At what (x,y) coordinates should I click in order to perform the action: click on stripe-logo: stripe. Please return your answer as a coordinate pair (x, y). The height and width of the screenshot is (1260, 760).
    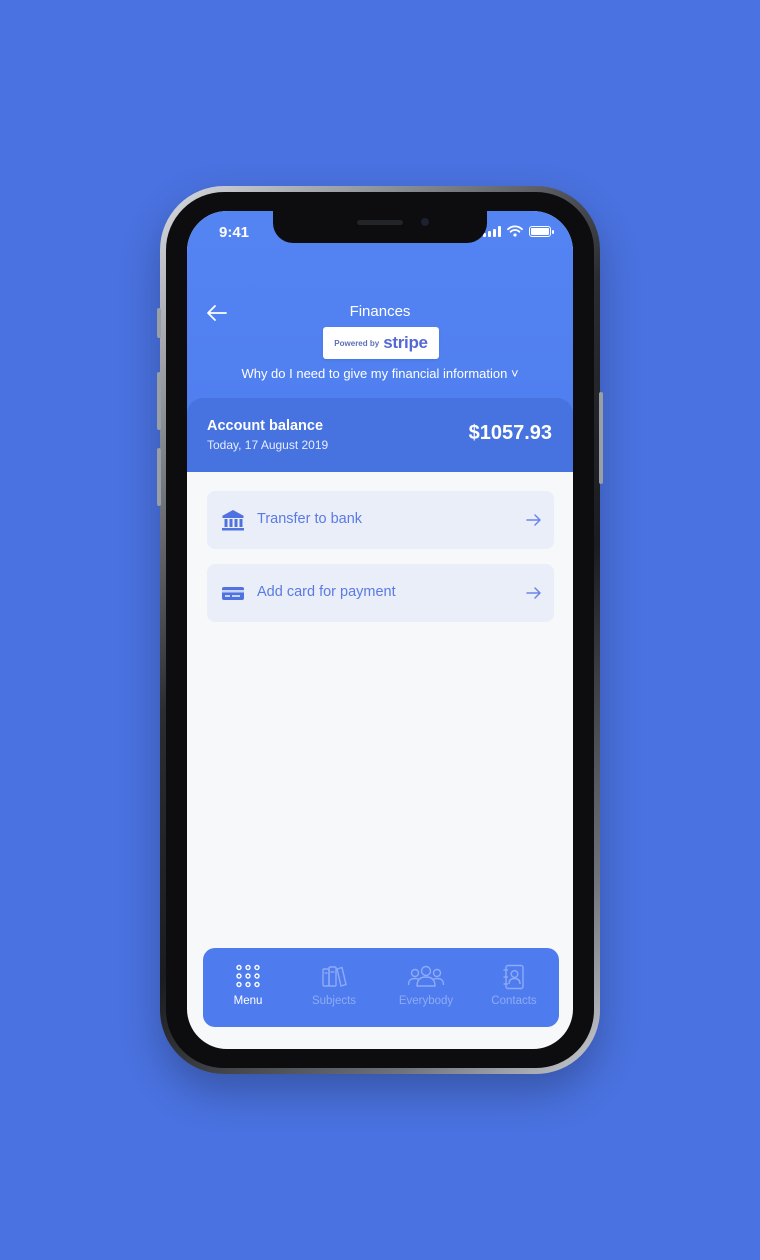
    Looking at the image, I should click on (405, 342).